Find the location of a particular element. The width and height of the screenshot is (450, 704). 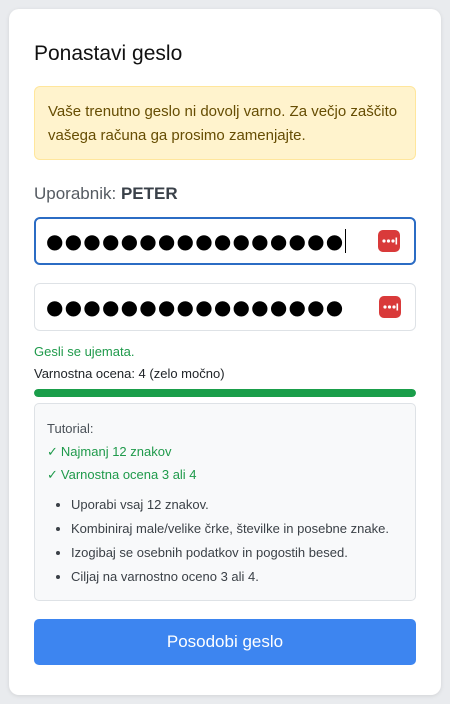

new-password-value: ●●●●●●●●●●●●●●●● is located at coordinates (195, 241).